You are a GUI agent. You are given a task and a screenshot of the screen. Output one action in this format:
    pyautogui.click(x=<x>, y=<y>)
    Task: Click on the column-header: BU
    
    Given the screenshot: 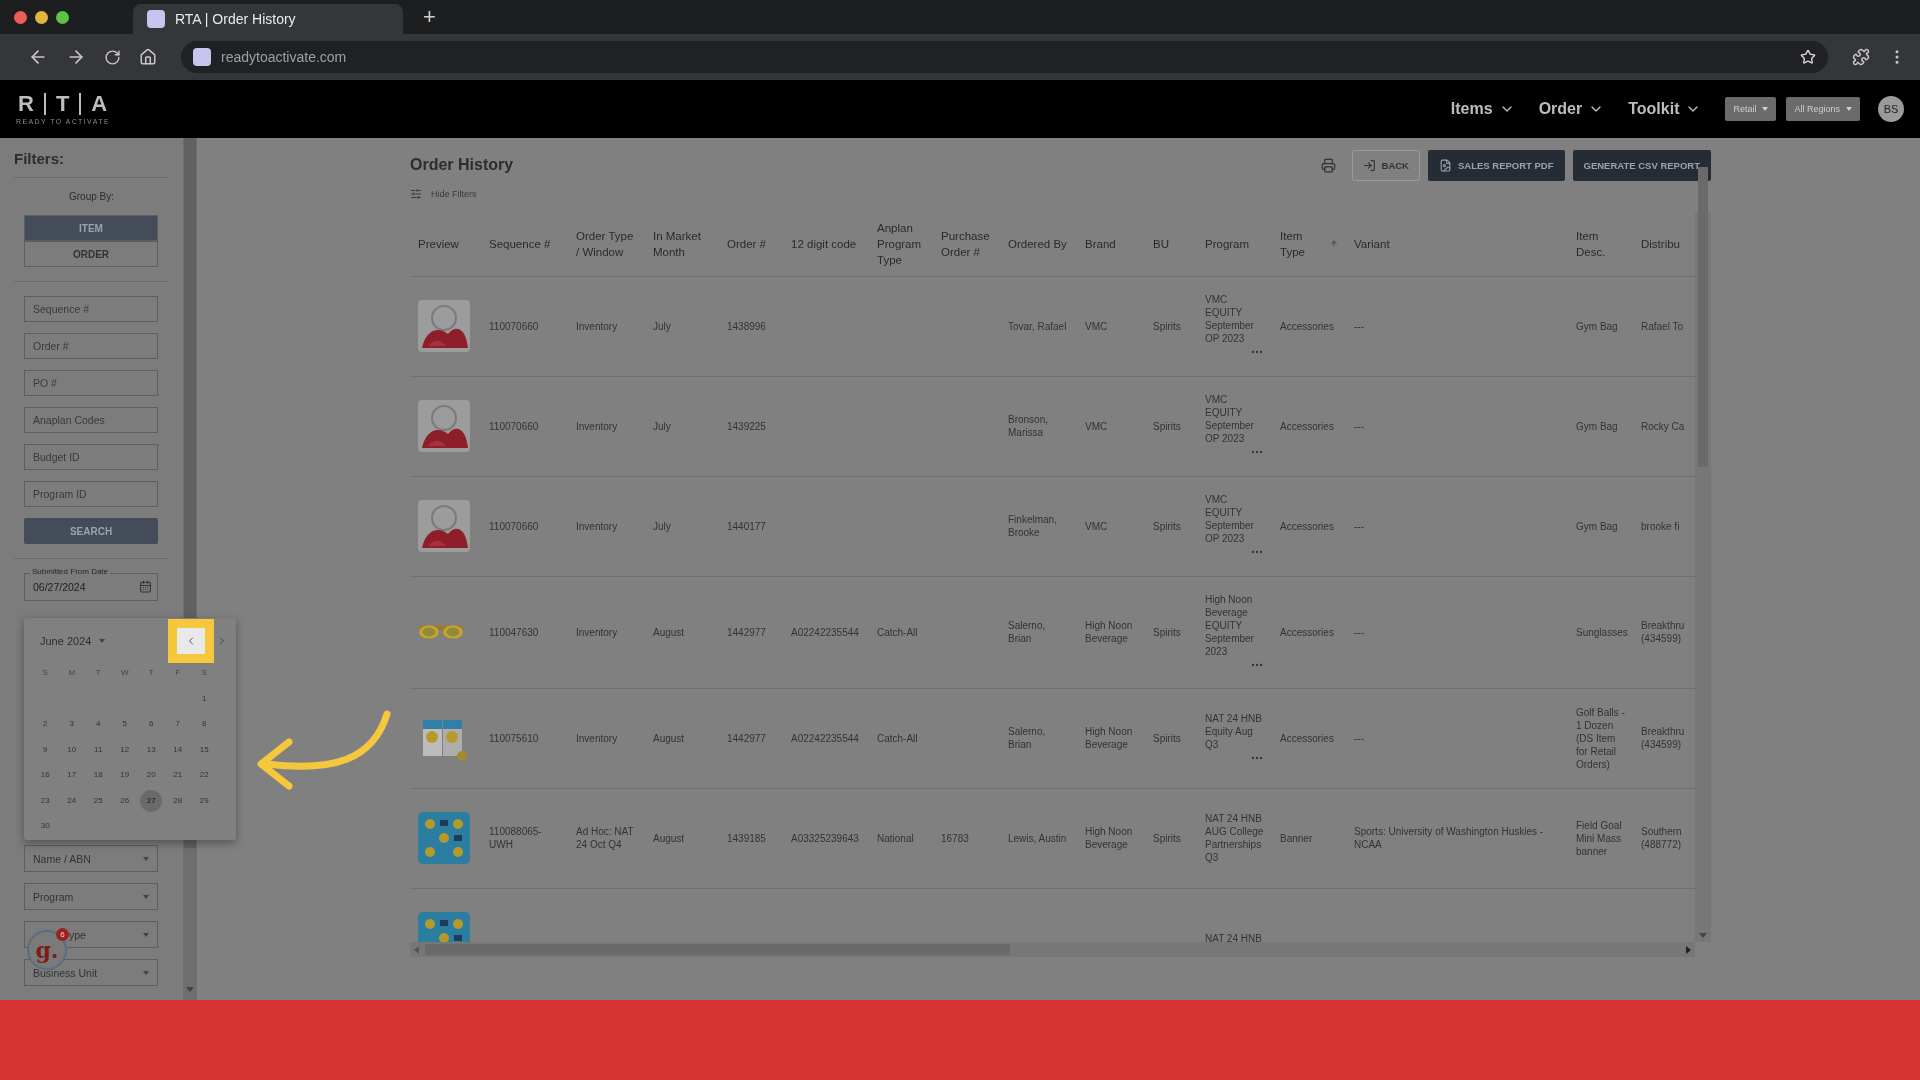 What is the action you would take?
    pyautogui.click(x=1171, y=244)
    